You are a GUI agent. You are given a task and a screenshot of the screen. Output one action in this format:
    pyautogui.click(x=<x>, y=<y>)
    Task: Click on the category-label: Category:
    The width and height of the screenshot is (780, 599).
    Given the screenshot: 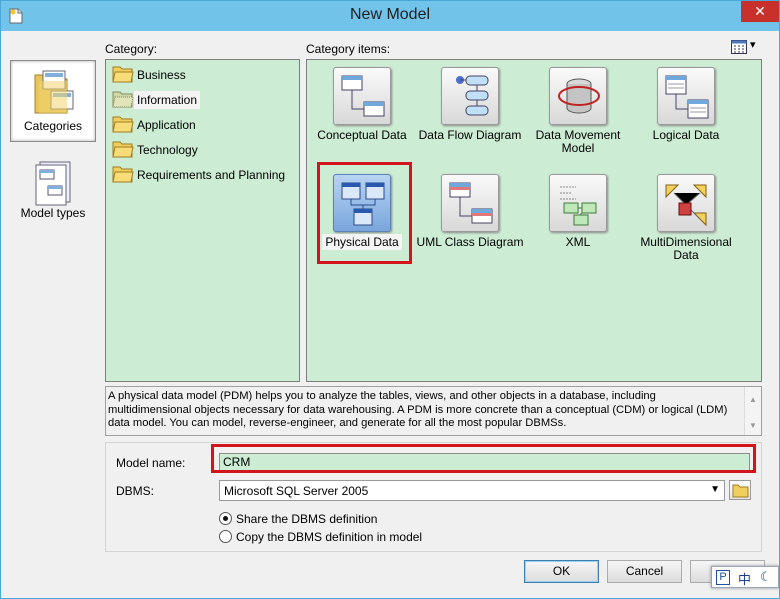 What is the action you would take?
    pyautogui.click(x=131, y=49)
    